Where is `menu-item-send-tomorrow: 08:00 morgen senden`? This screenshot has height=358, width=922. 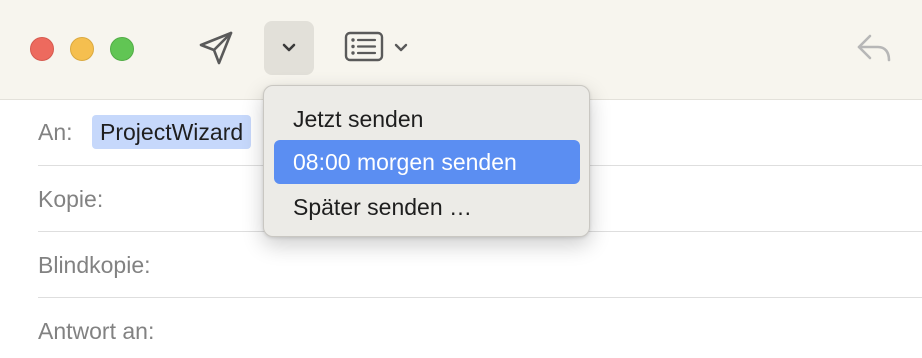 menu-item-send-tomorrow: 08:00 morgen senden is located at coordinates (427, 162).